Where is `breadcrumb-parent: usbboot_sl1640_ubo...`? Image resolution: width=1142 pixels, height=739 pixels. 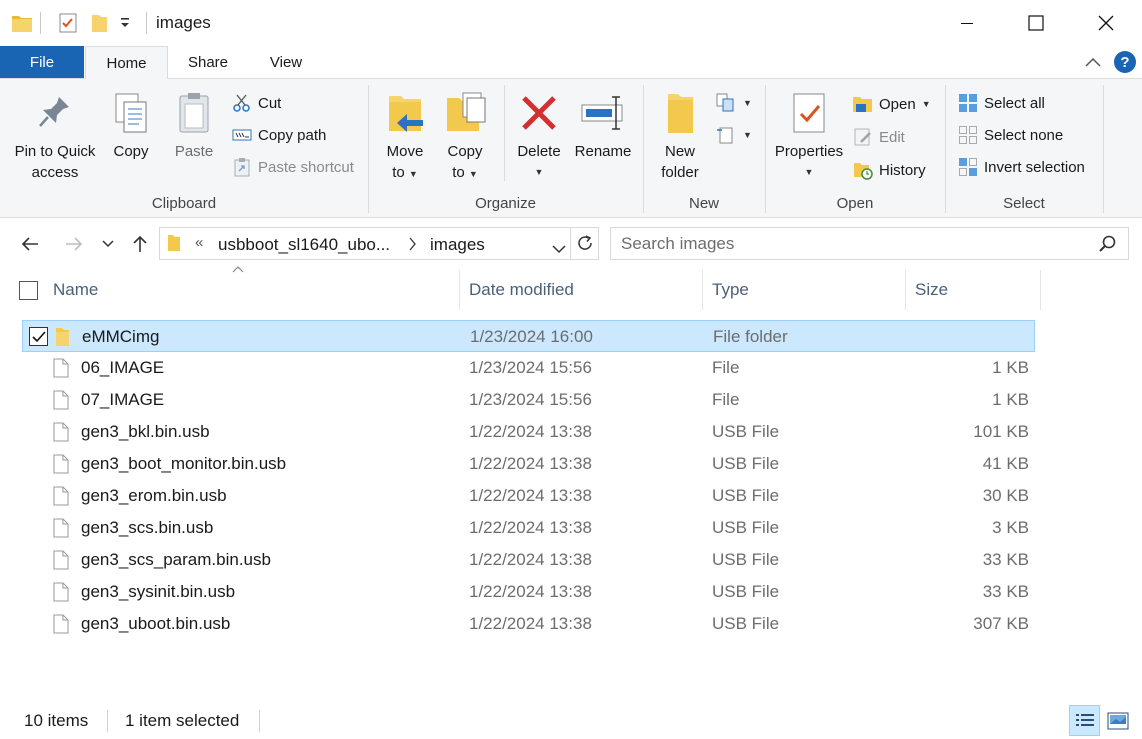 breadcrumb-parent: usbboot_sl1640_ubo... is located at coordinates (304, 245).